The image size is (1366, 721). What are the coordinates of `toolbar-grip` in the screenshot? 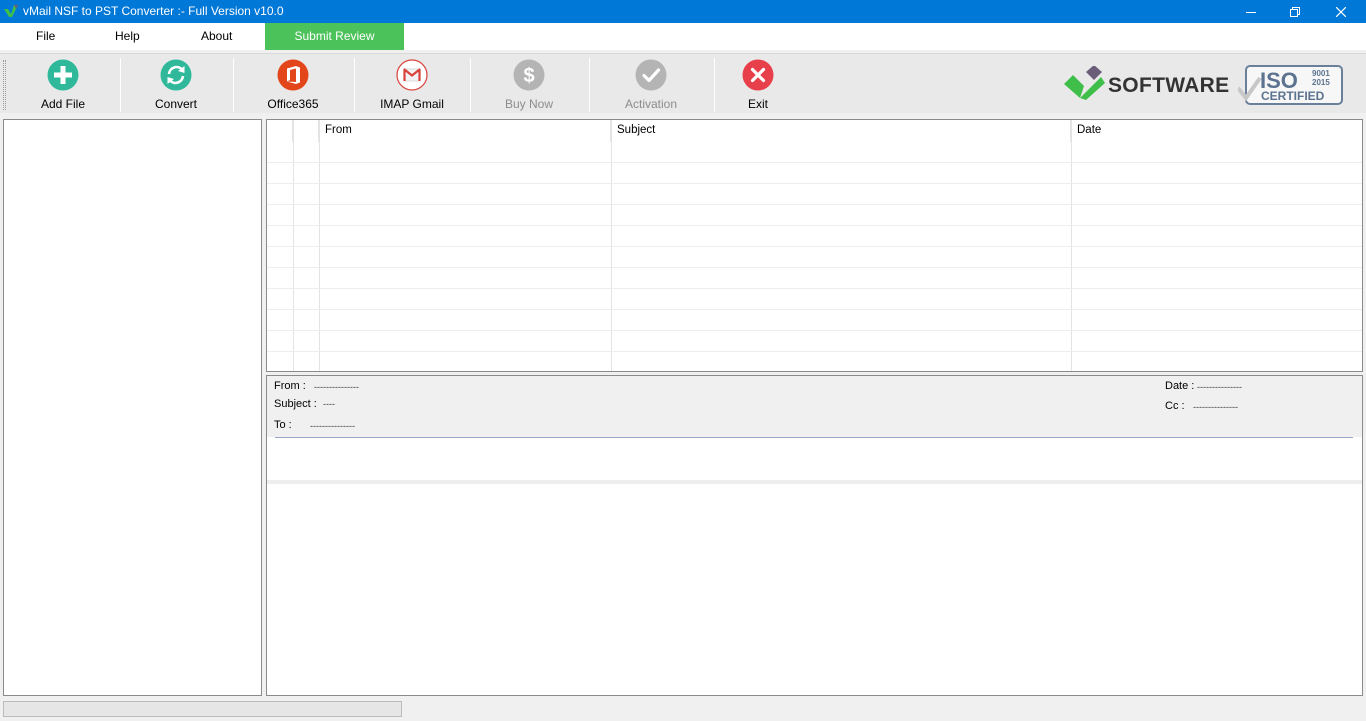 It's located at (4, 85).